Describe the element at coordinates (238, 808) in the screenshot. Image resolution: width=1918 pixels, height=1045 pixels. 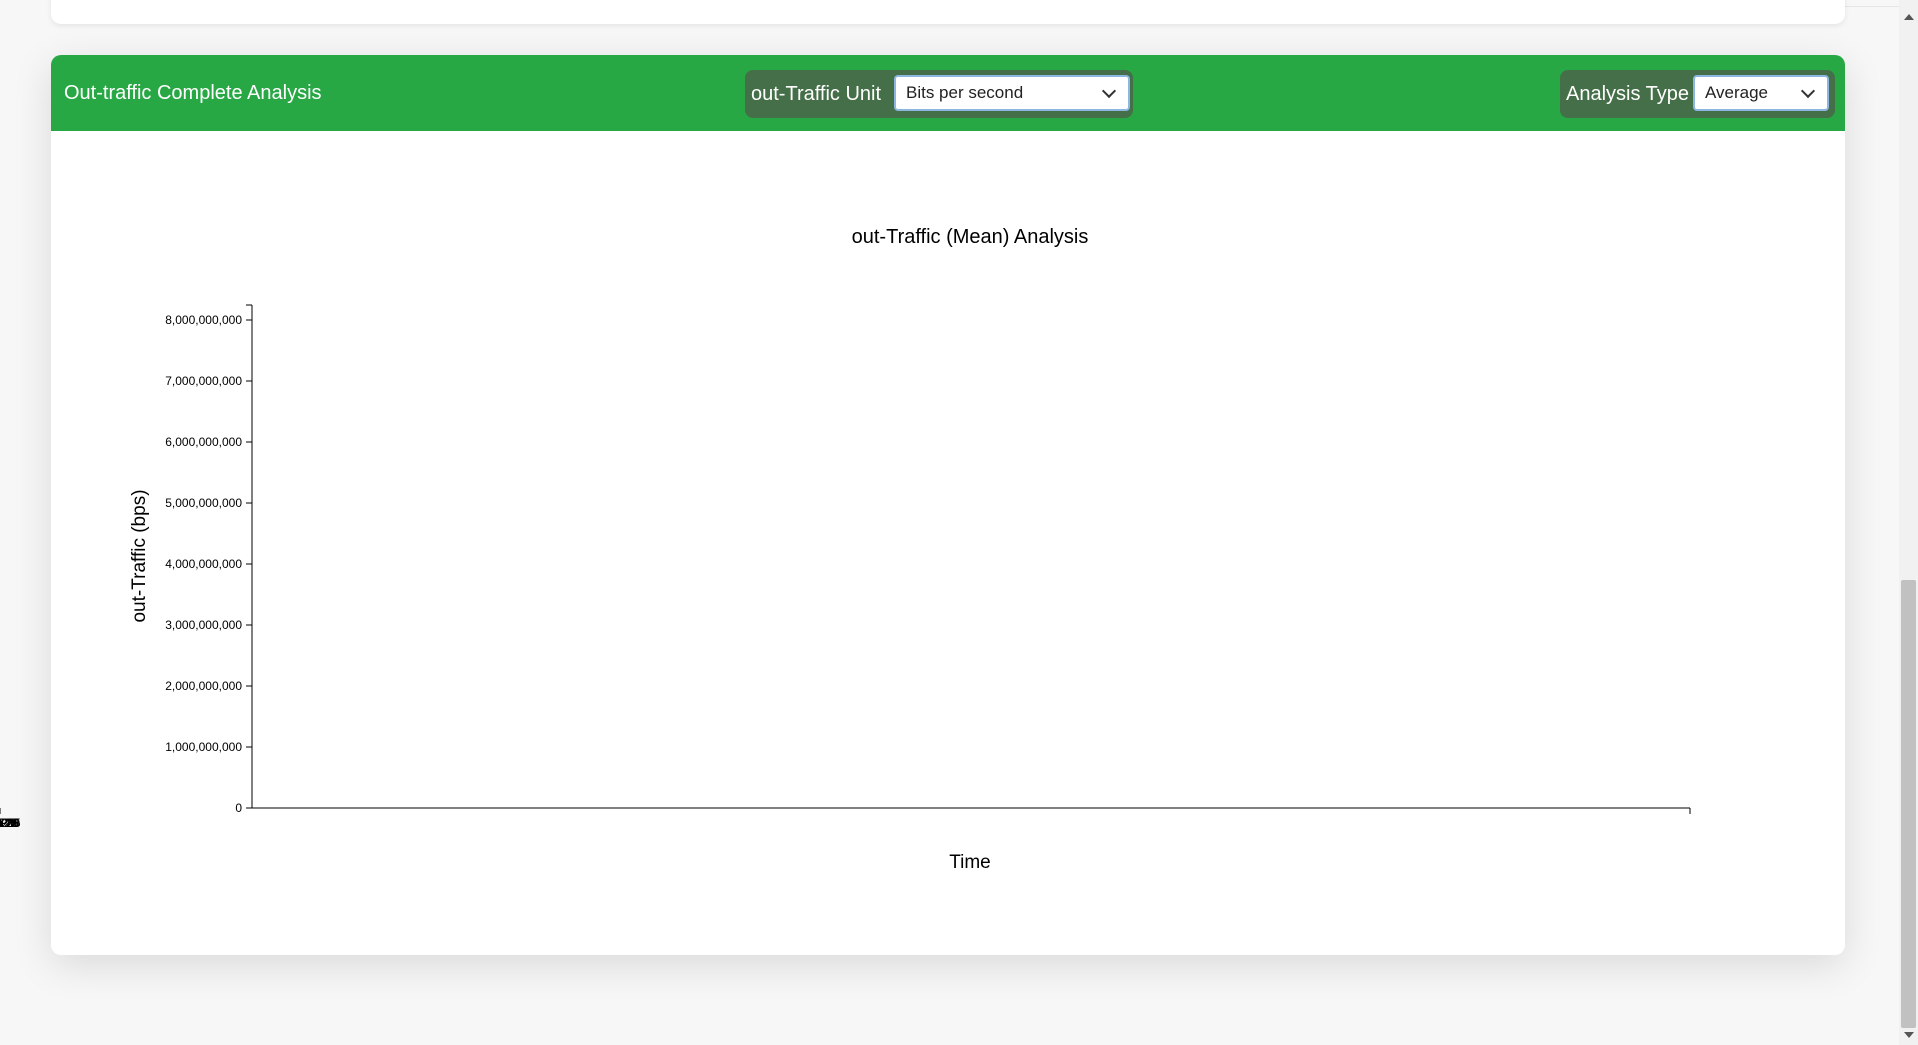
I see `y-tick-label: 0` at that location.